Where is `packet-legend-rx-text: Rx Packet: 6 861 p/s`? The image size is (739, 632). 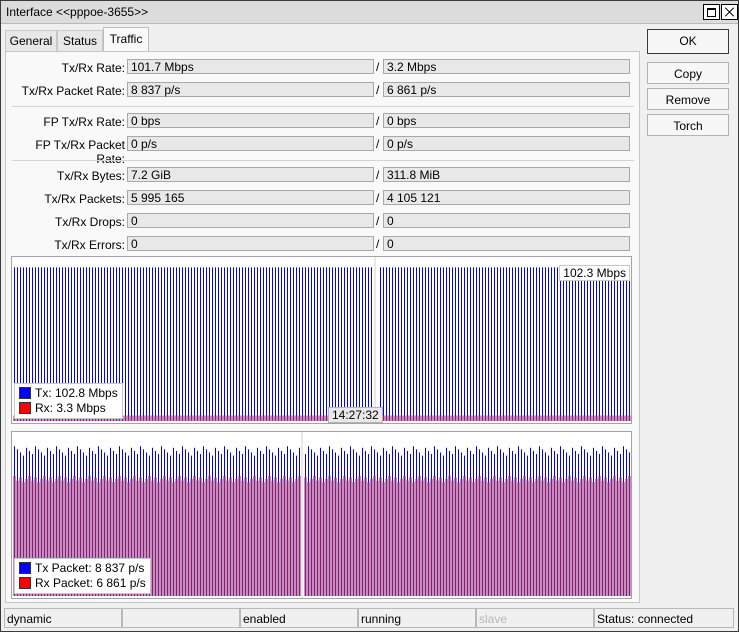 packet-legend-rx-text: Rx Packet: 6 861 p/s is located at coordinates (90, 583).